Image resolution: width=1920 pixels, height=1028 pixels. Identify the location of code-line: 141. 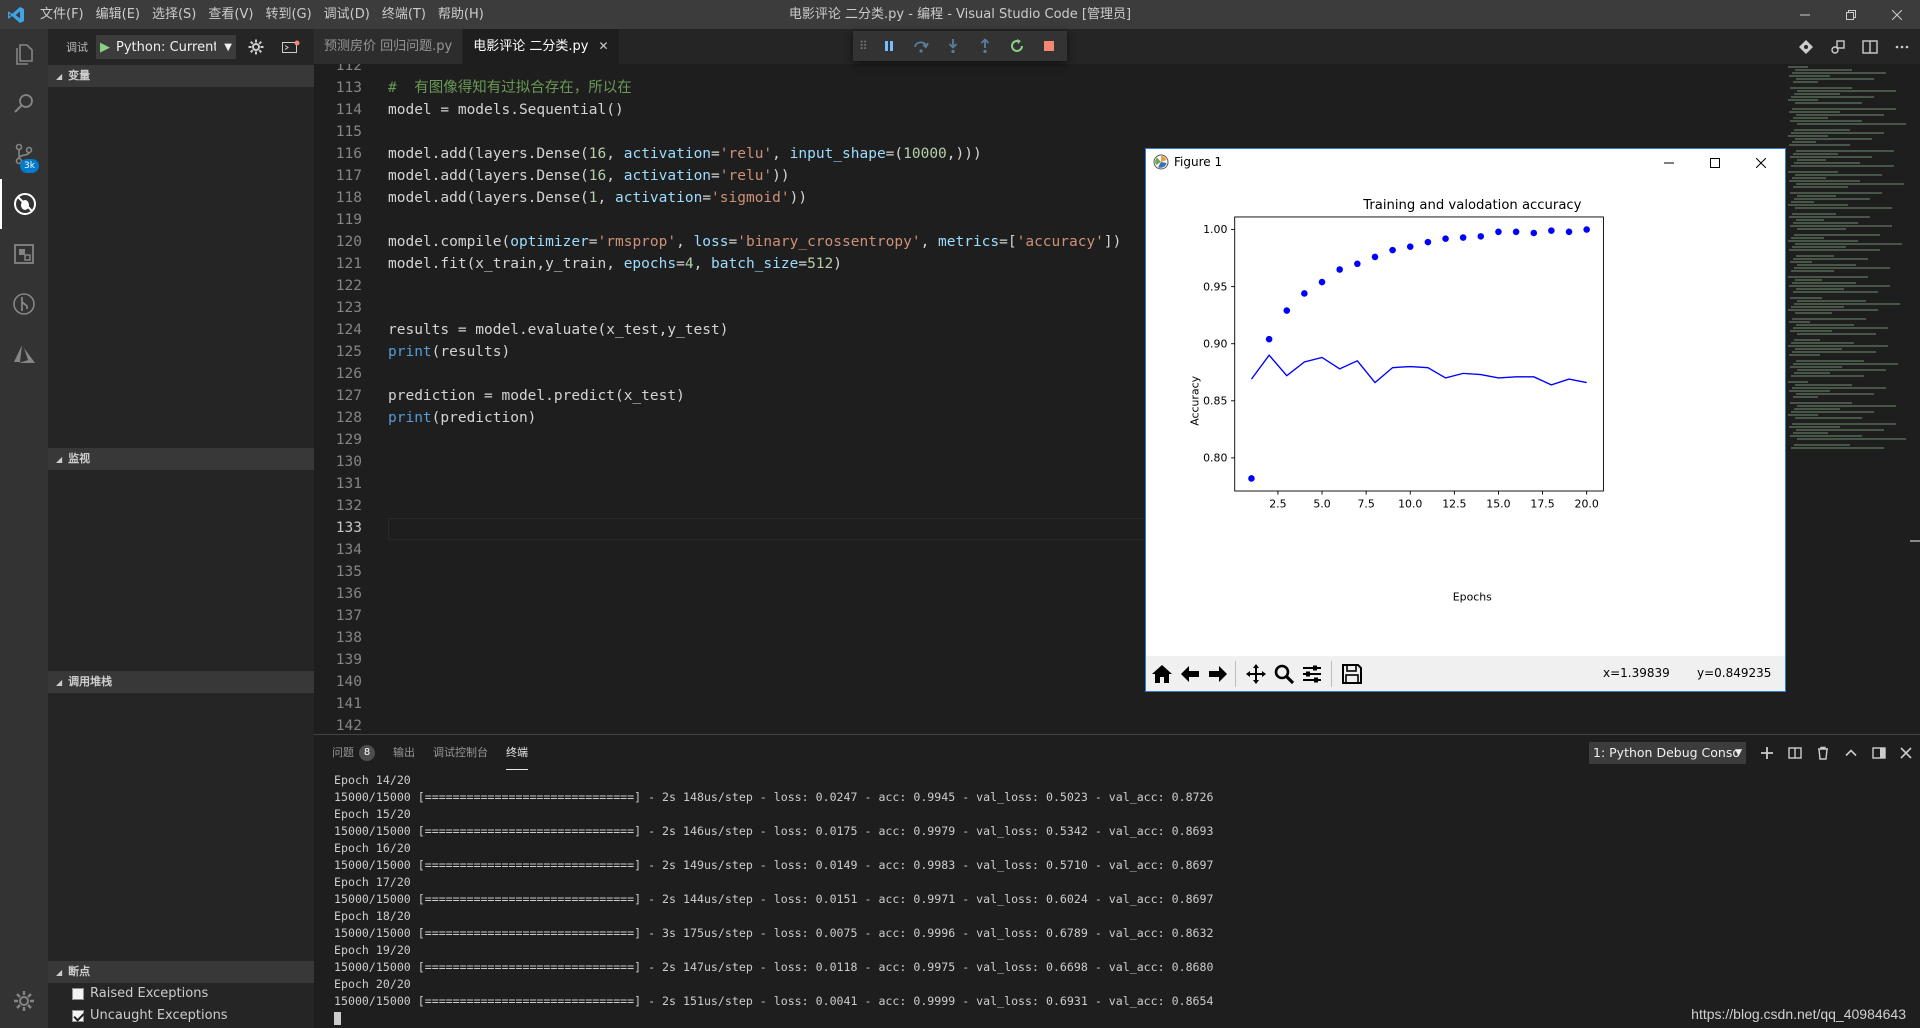
(1049, 704).